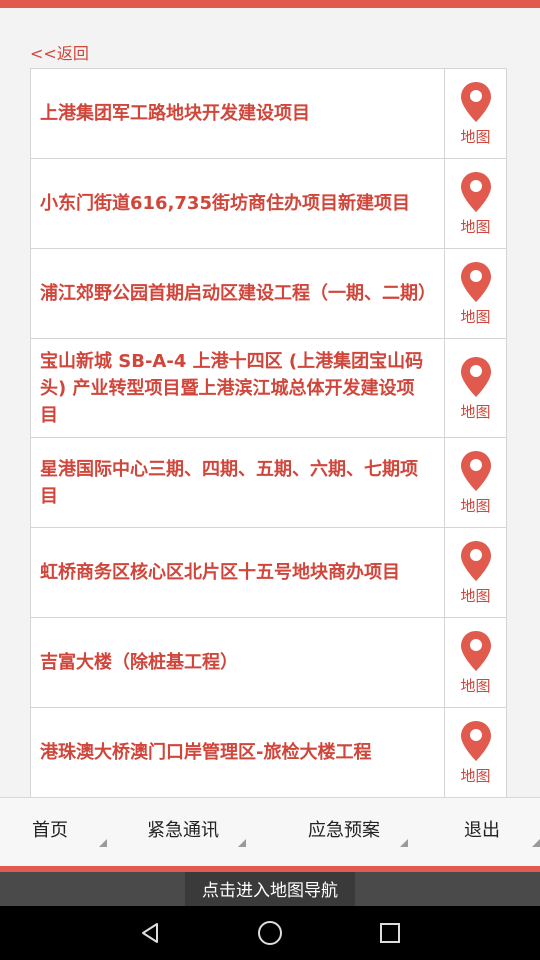 The image size is (540, 960). I want to click on list-item: 浦江郊野公园首期启动区建设工程（一期、二期） 地图, so click(268, 294).